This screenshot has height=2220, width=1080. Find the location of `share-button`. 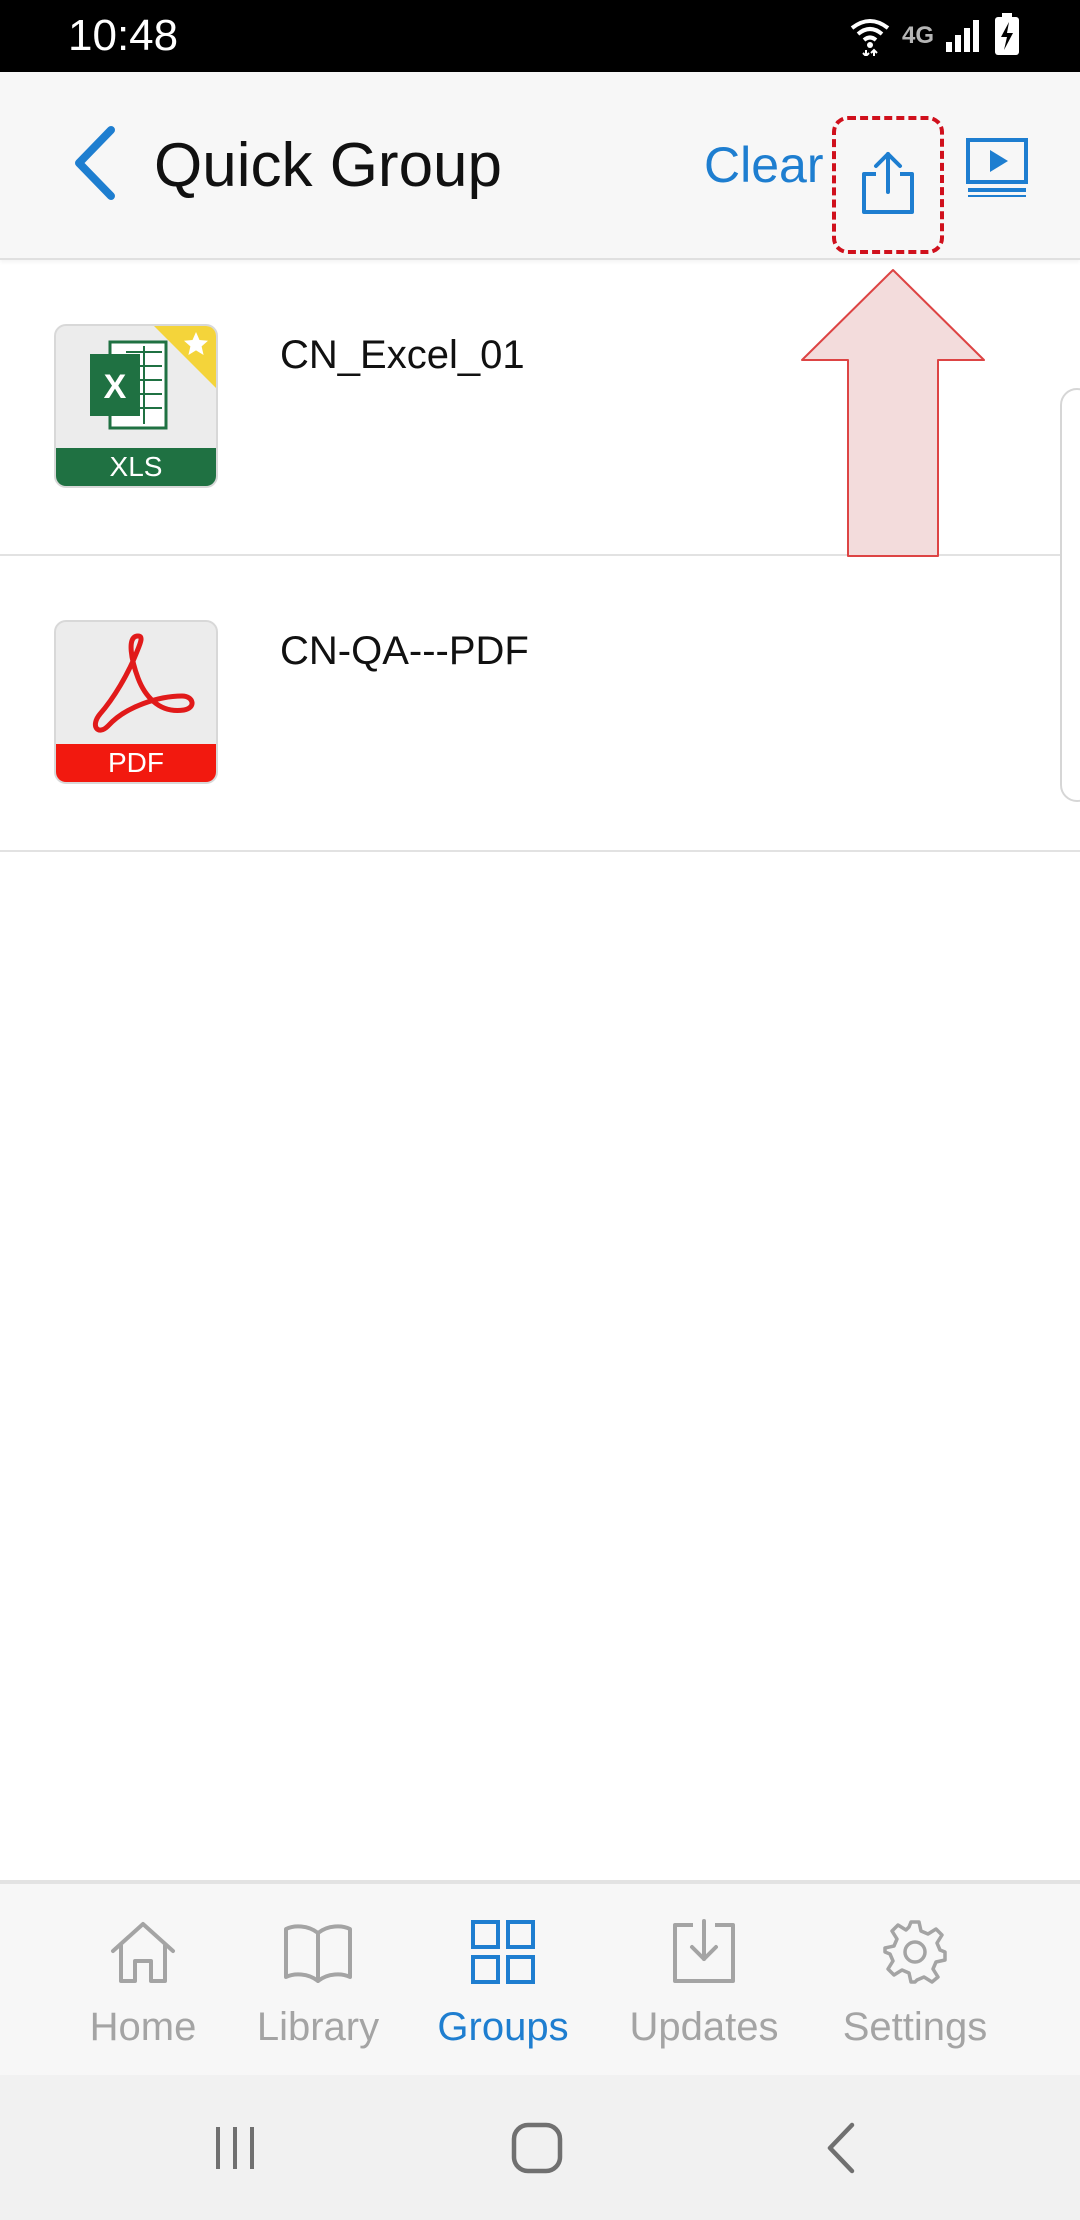

share-button is located at coordinates (888, 185).